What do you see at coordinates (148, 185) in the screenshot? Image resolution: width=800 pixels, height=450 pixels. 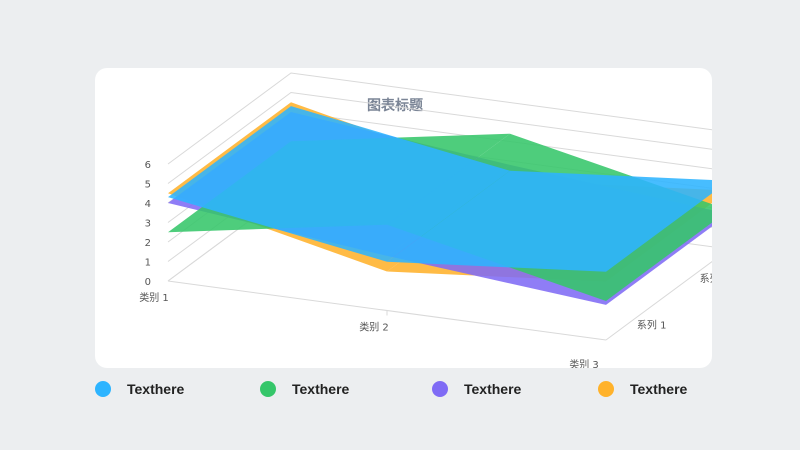 I see `y-tick-label: 5` at bounding box center [148, 185].